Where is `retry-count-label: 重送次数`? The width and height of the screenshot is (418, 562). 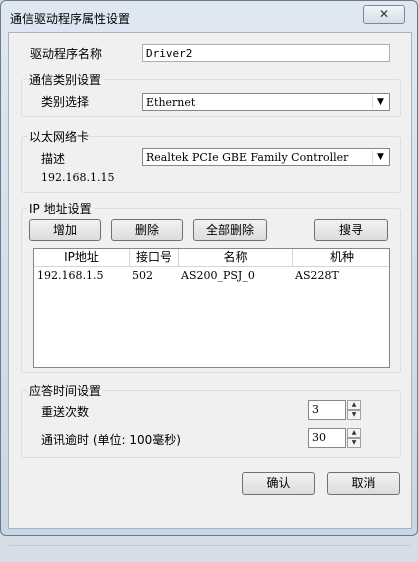 retry-count-label: 重送次数 is located at coordinates (65, 412).